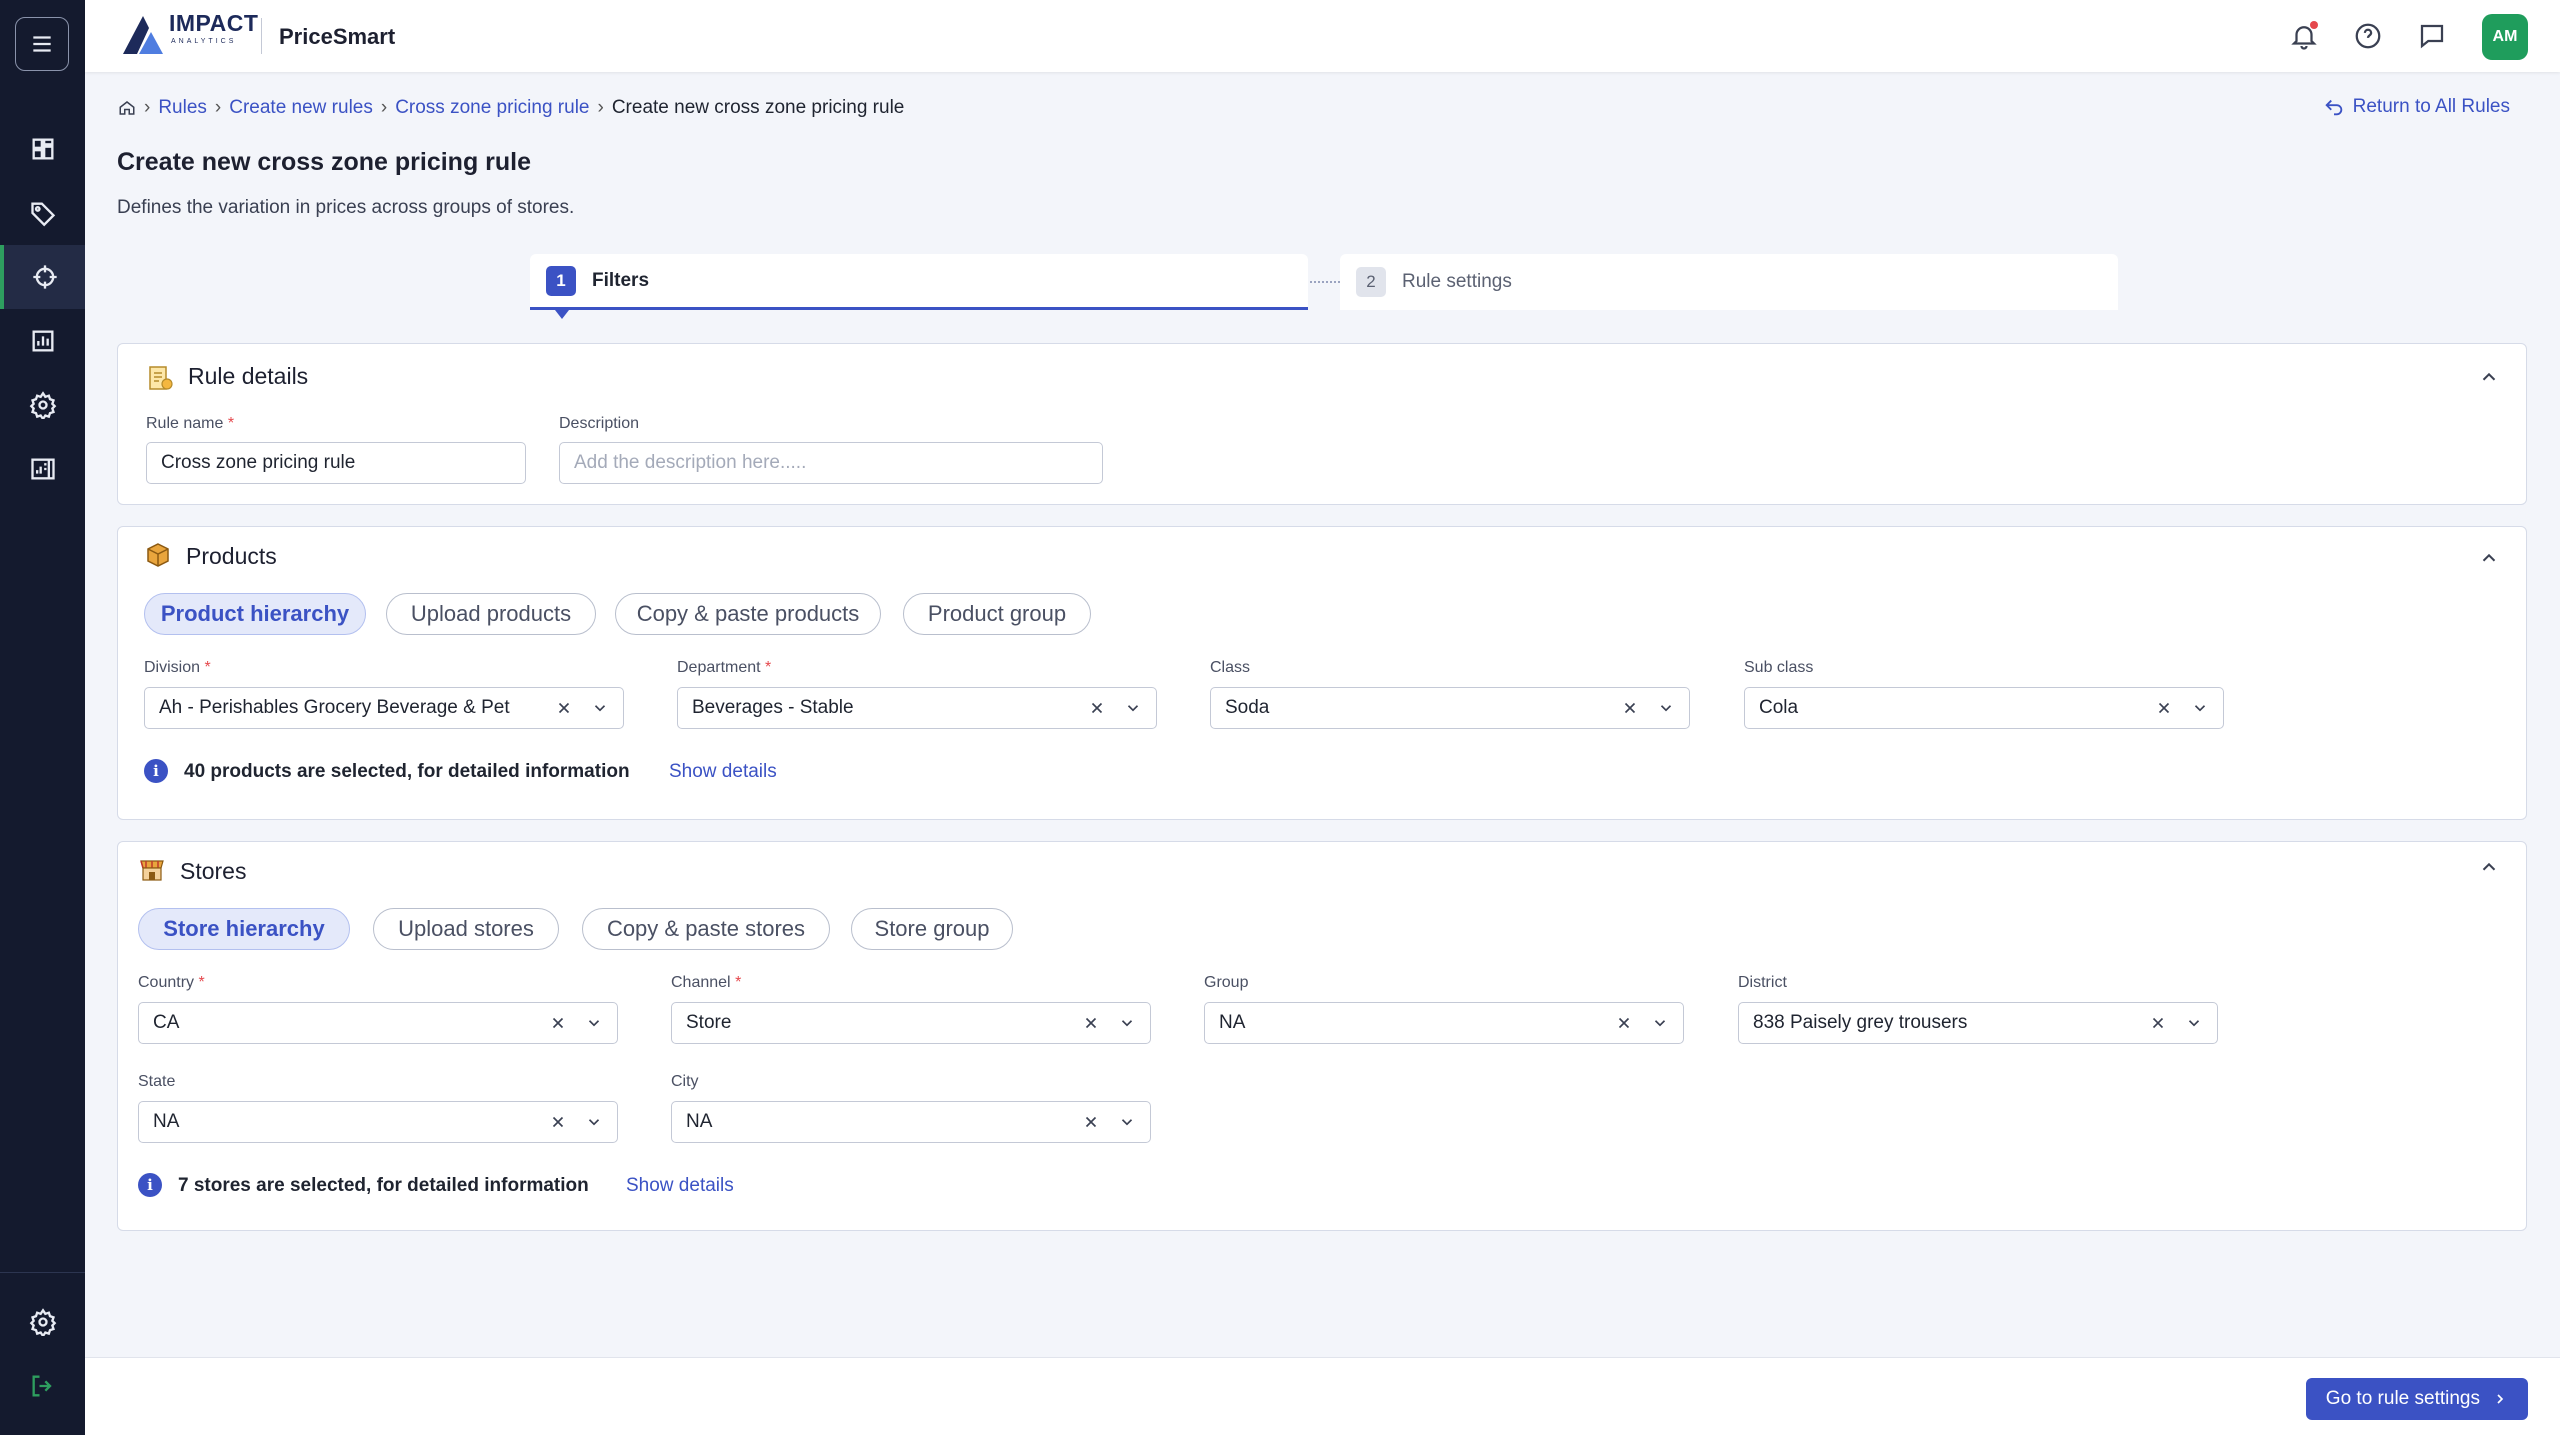  Describe the element at coordinates (166, 1121) in the screenshot. I see `state-value: NA` at that location.